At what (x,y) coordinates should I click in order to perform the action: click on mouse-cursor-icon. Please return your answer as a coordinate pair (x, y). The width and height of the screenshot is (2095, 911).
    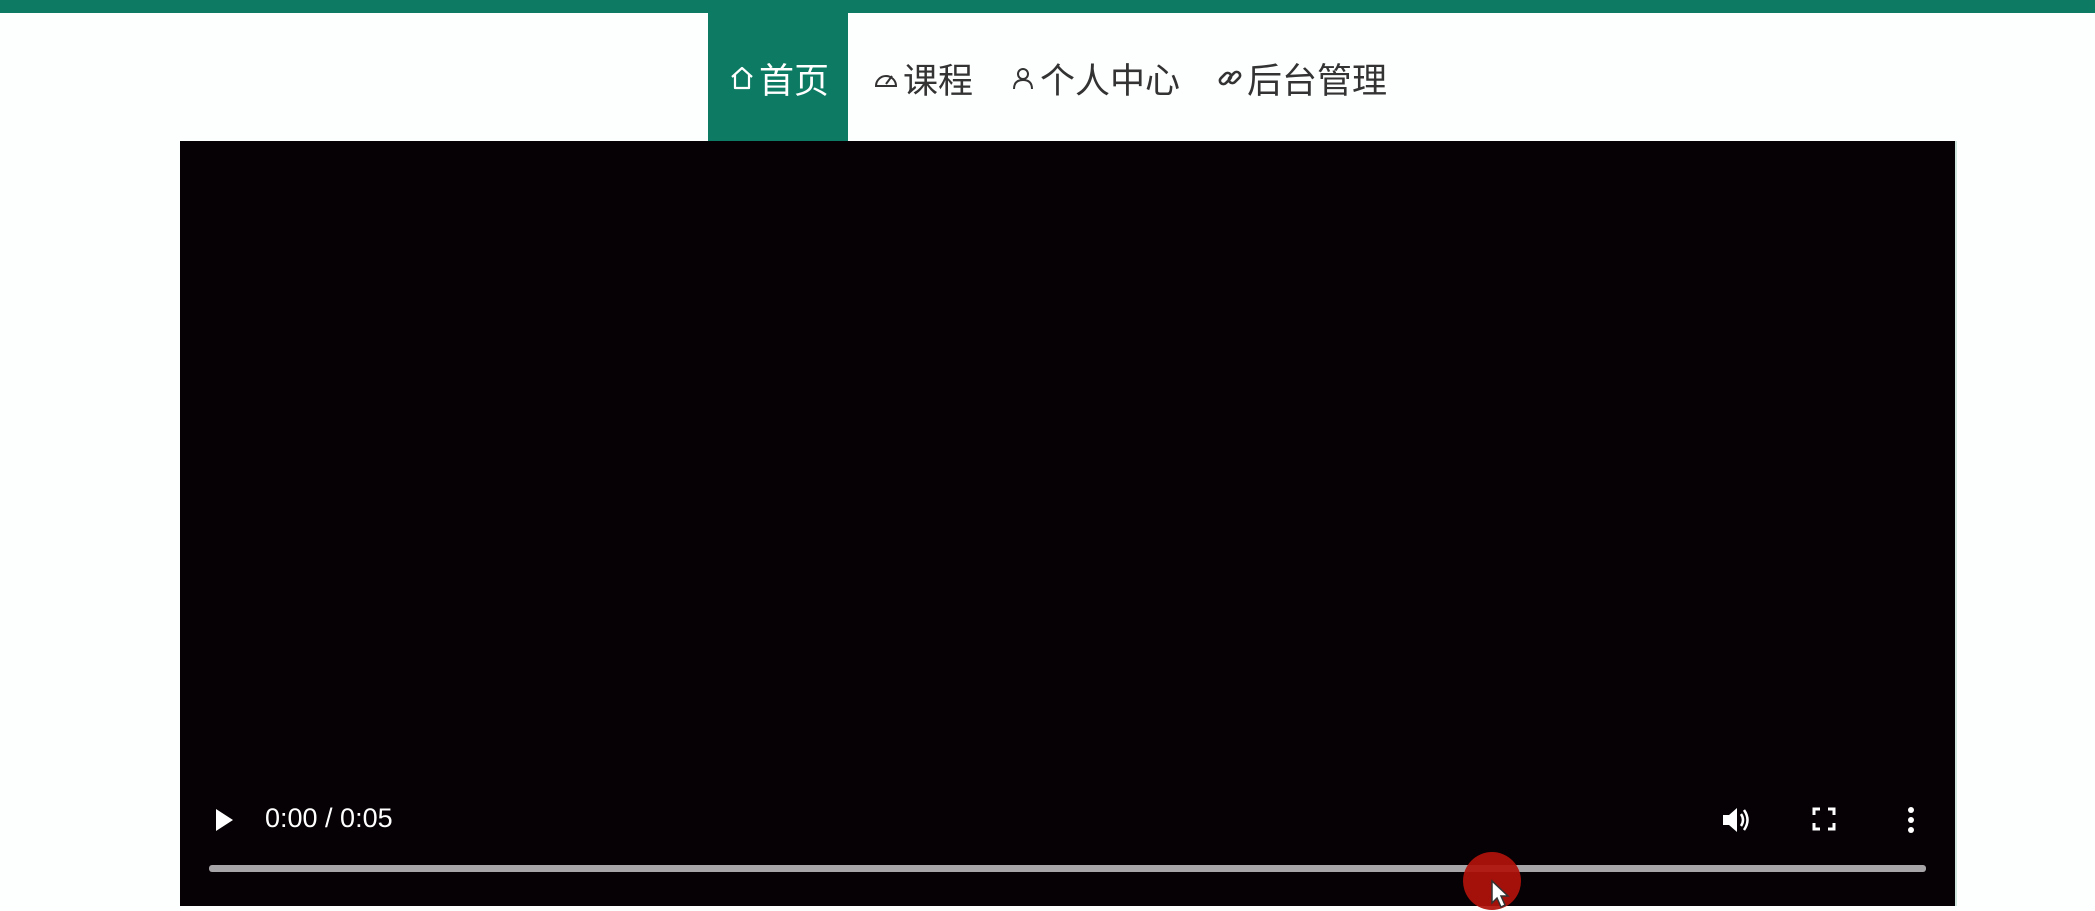
    Looking at the image, I should click on (1492, 881).